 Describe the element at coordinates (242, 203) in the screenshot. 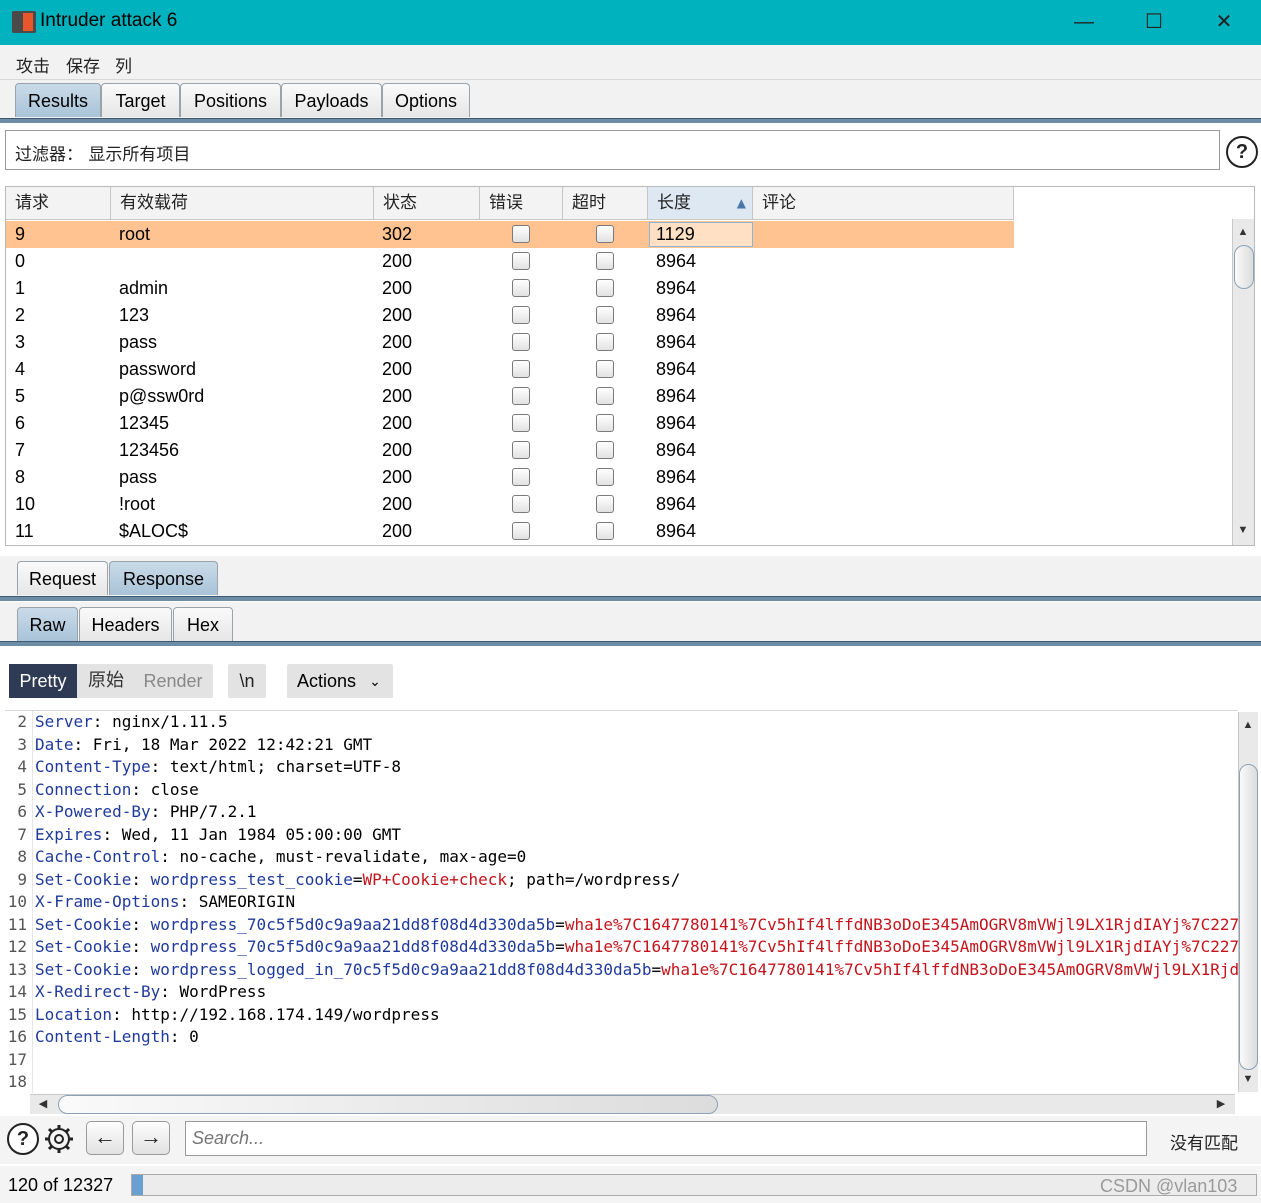

I see `column-header-payload: 有效载荷` at that location.